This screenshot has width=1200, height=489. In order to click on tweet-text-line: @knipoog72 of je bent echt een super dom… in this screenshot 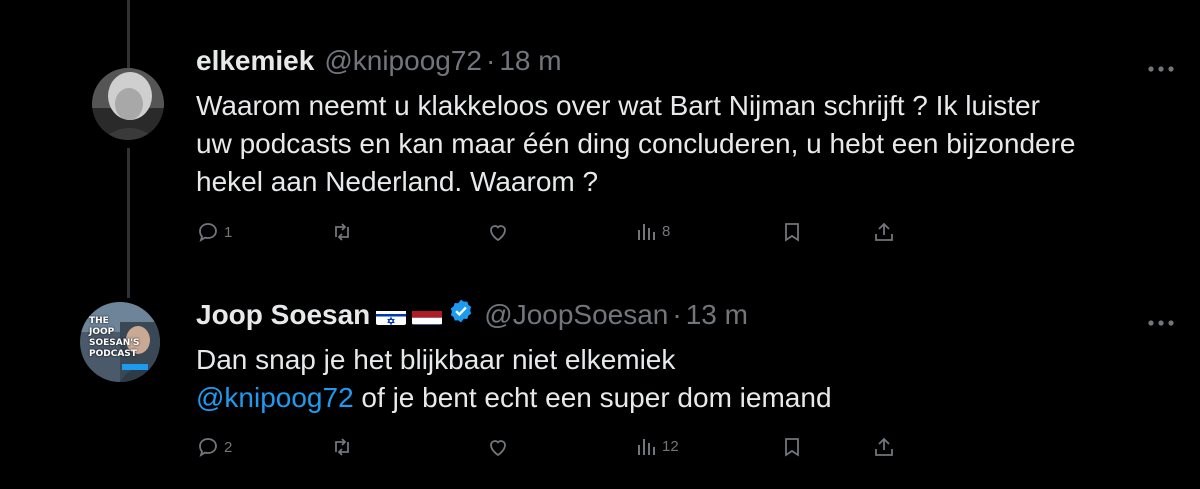, I will do `click(683, 398)`.